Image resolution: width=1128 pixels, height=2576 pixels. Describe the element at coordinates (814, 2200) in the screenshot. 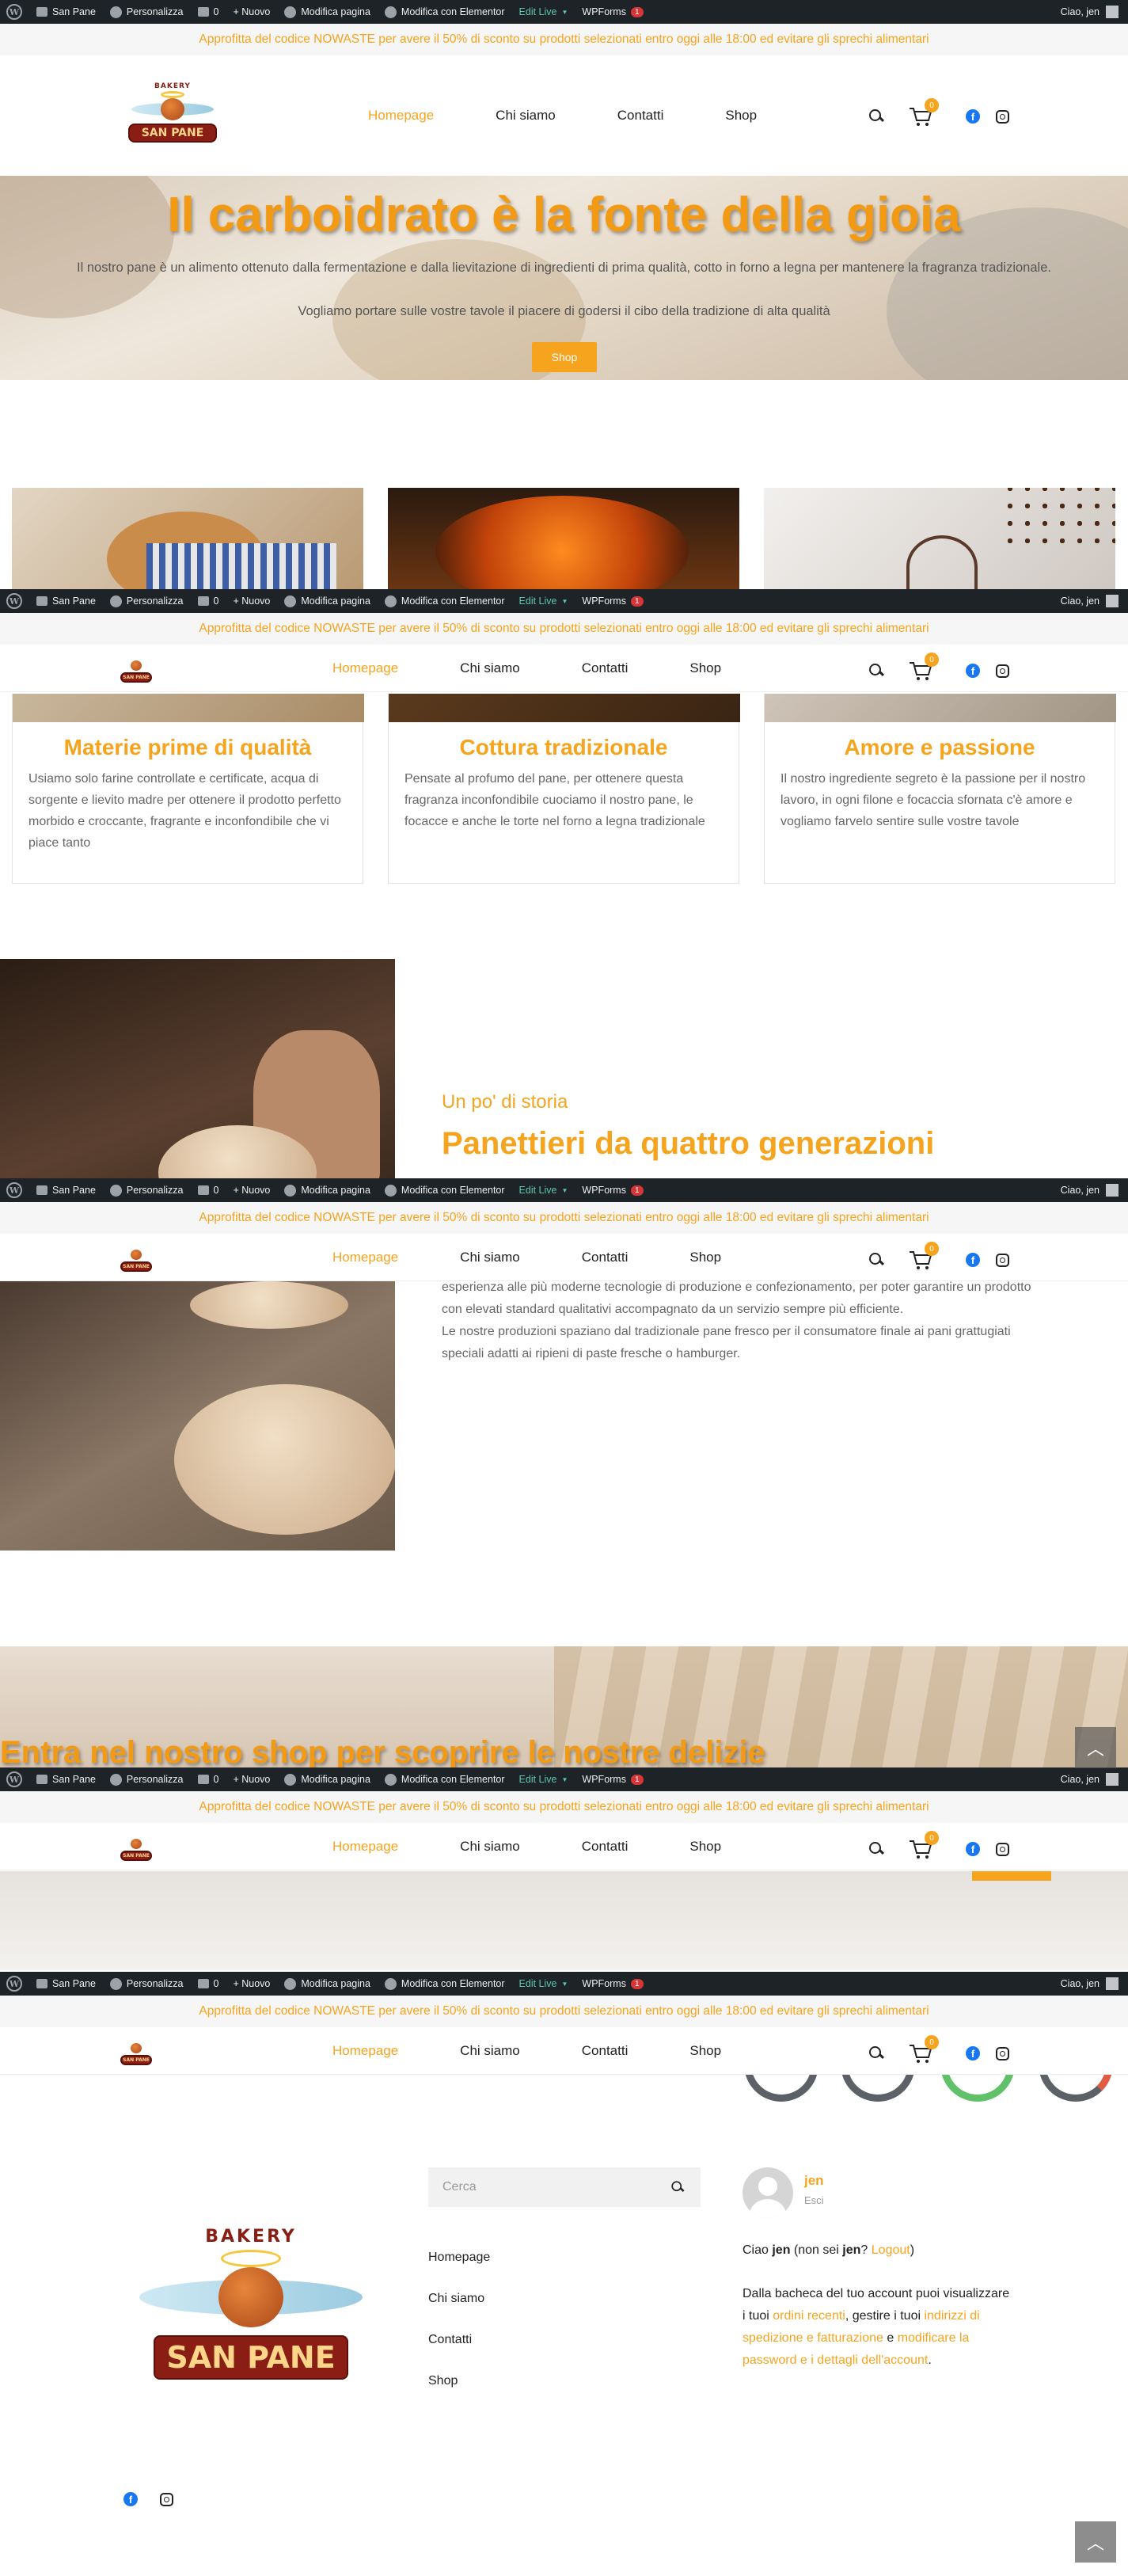

I see `account-logout-short: Esci` at that location.